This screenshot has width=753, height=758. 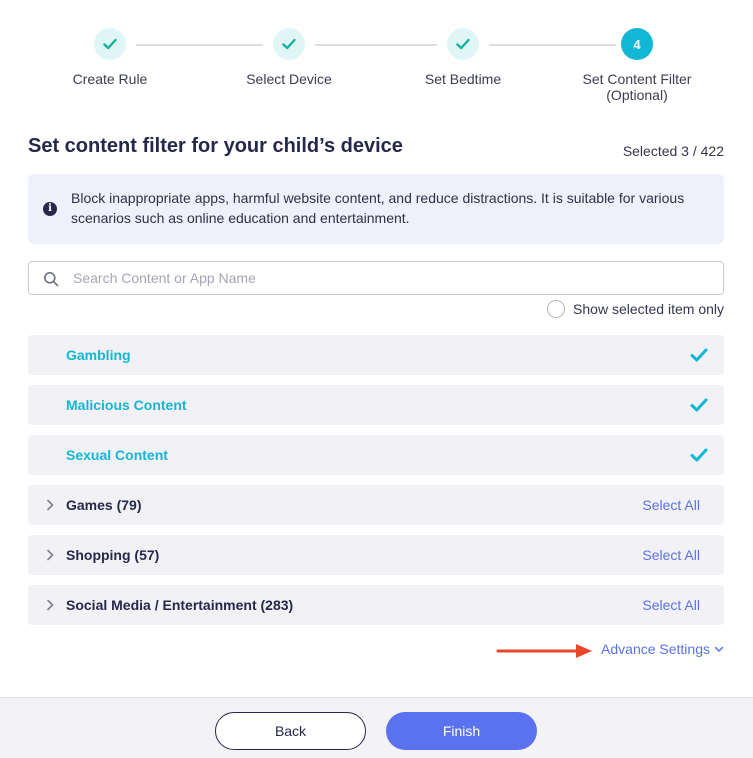 I want to click on advance-settings-link: Advance Settings, so click(x=662, y=649).